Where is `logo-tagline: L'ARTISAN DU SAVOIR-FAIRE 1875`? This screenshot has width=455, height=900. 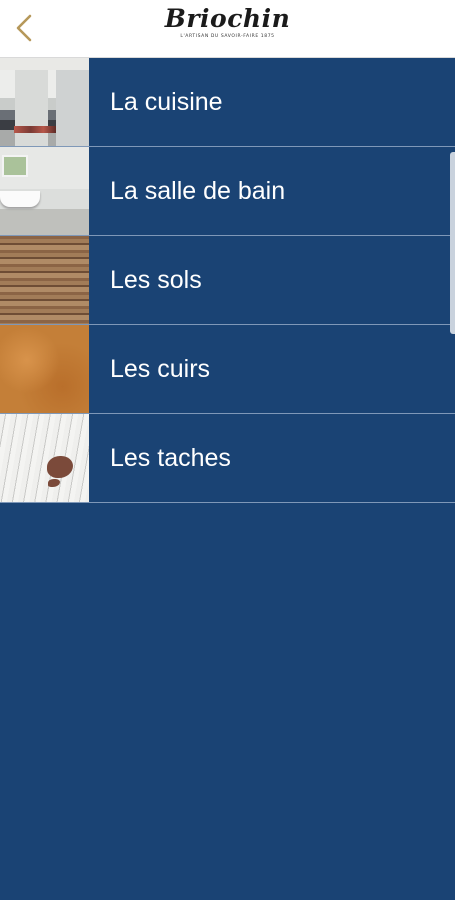 logo-tagline: L'ARTISAN DU SAVOIR-FAIRE 1875 is located at coordinates (227, 36).